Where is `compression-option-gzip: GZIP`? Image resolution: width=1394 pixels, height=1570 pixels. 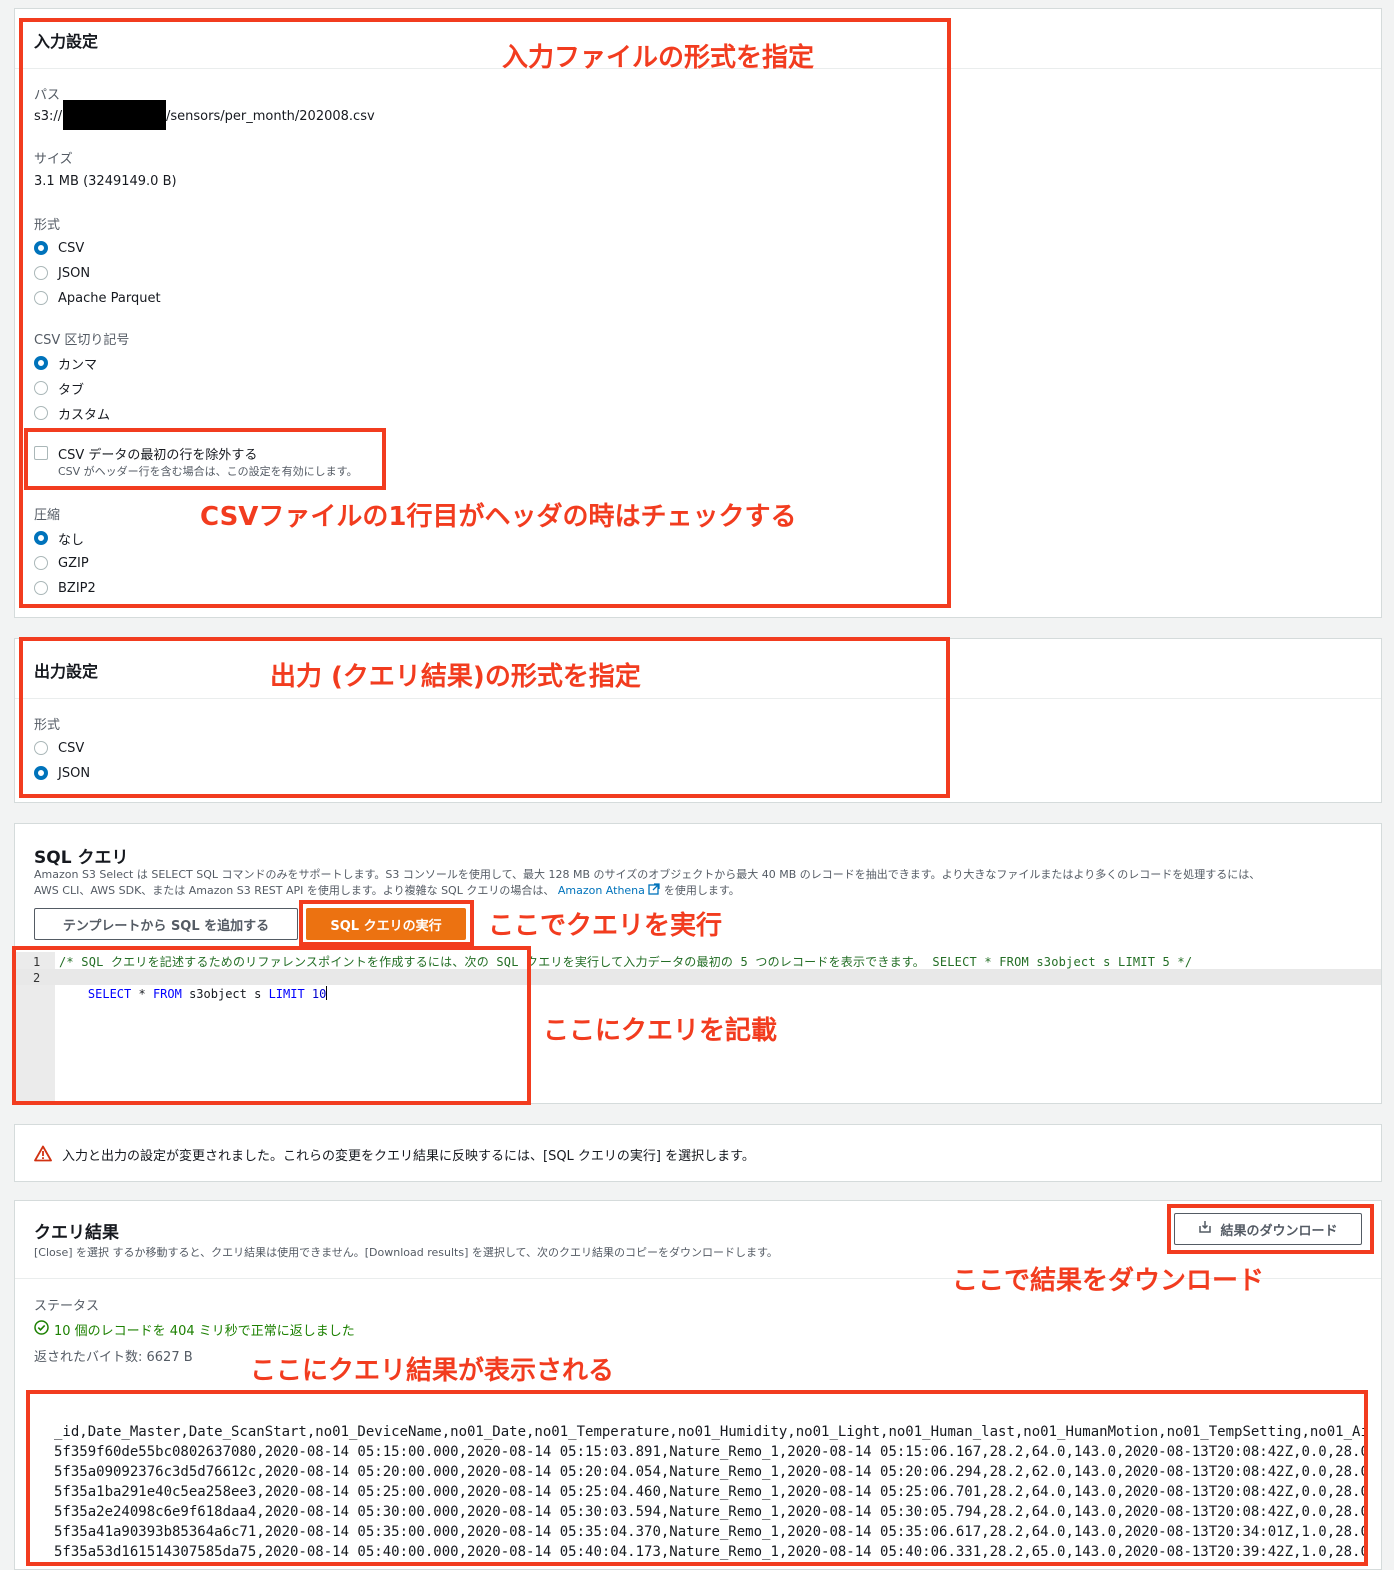
compression-option-gzip: GZIP is located at coordinates (61, 563).